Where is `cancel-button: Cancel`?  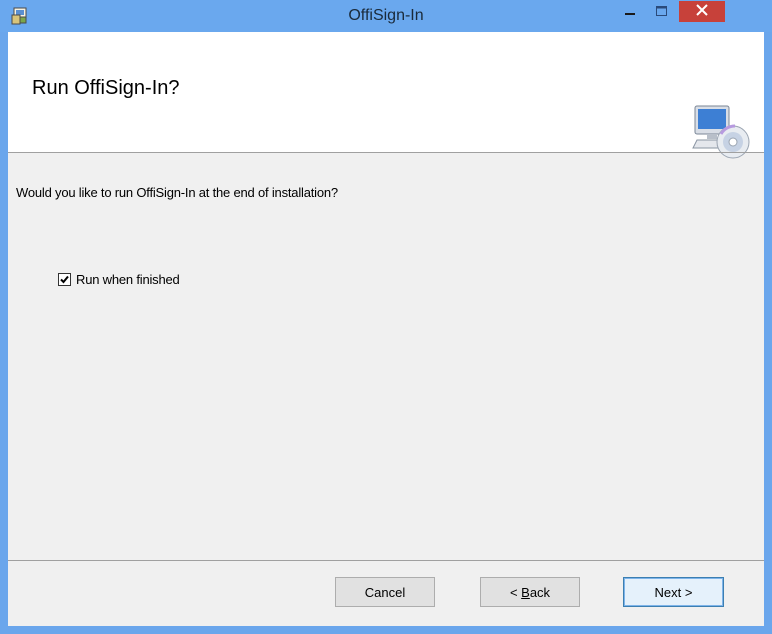 cancel-button: Cancel is located at coordinates (385, 592).